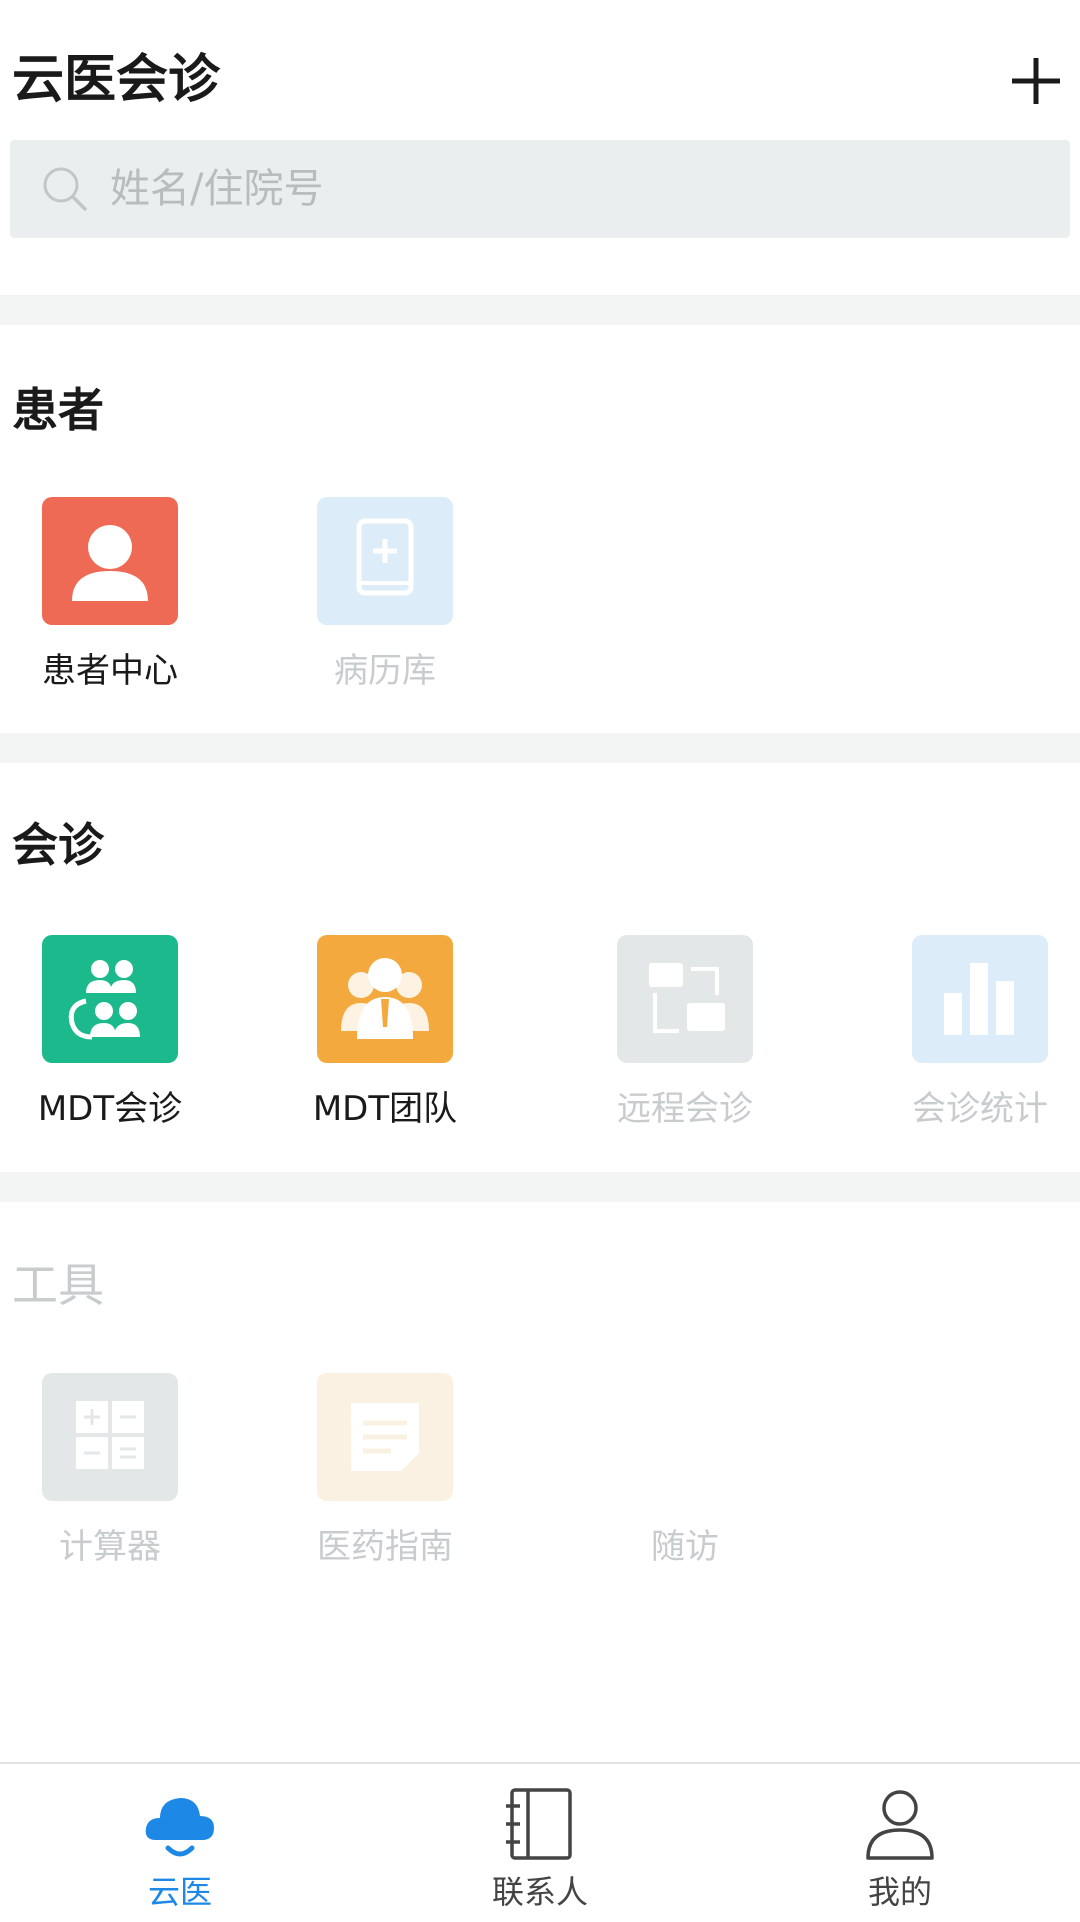 This screenshot has width=1080, height=1922. Describe the element at coordinates (900, 1825) in the screenshot. I see `profile-icon` at that location.